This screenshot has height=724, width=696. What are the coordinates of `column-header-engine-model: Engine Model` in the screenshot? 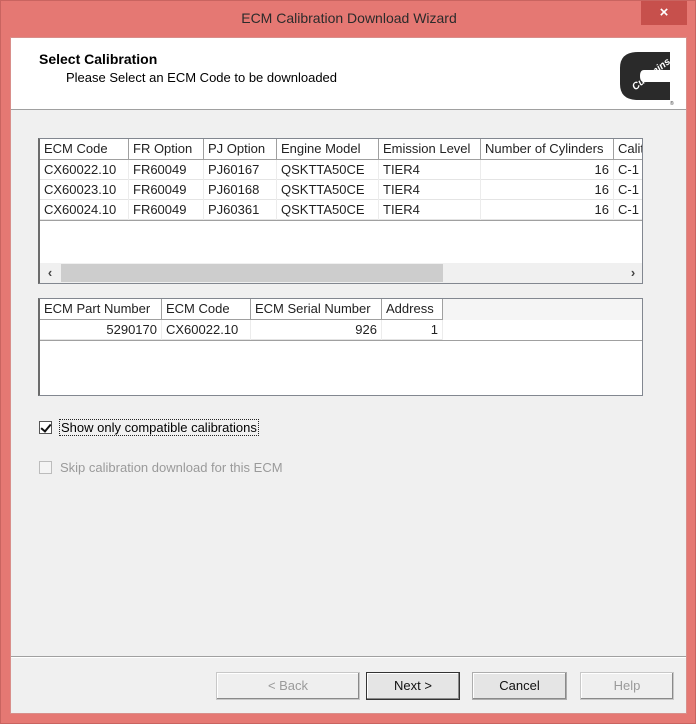 It's located at (328, 149).